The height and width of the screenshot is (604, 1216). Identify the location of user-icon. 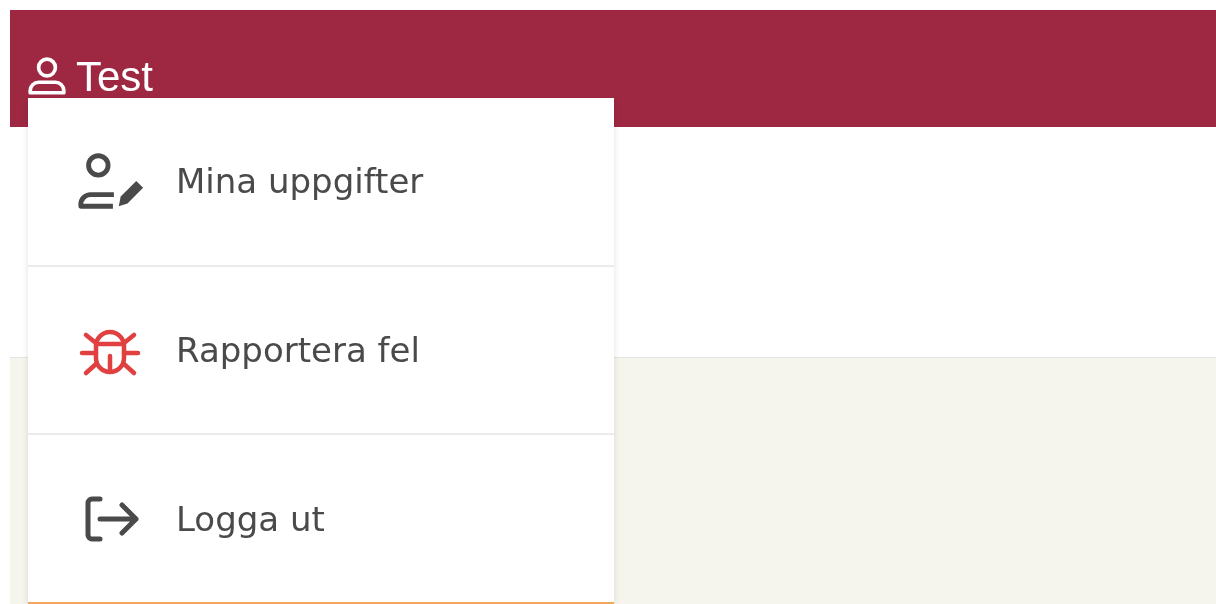
(47, 77).